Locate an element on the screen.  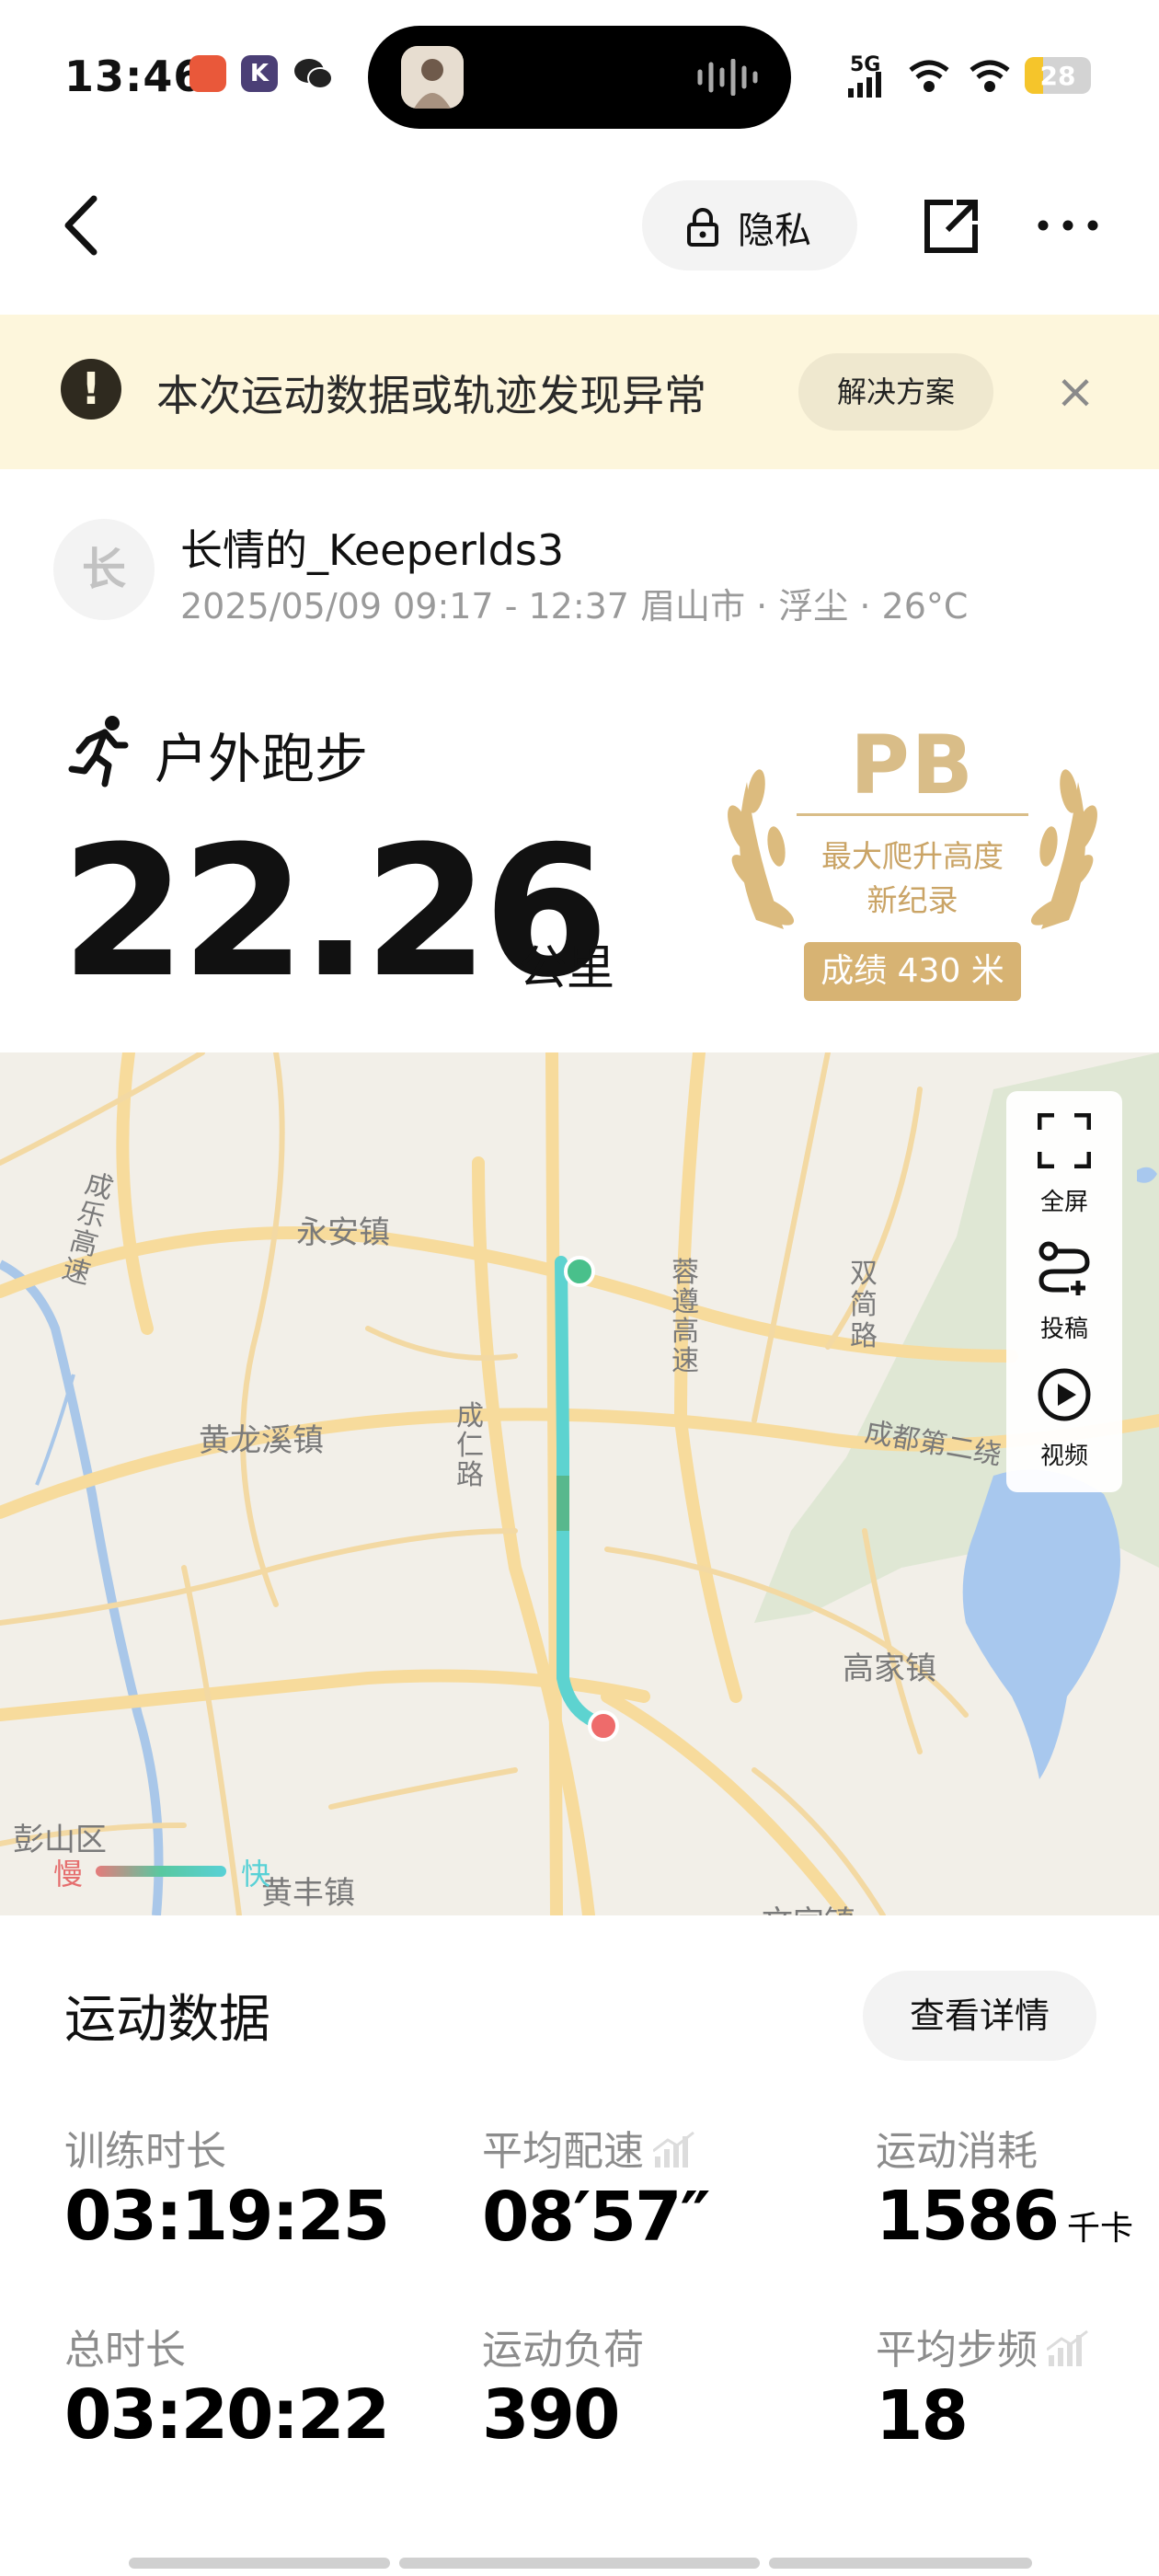
pace-legend-bar is located at coordinates (161, 1871).